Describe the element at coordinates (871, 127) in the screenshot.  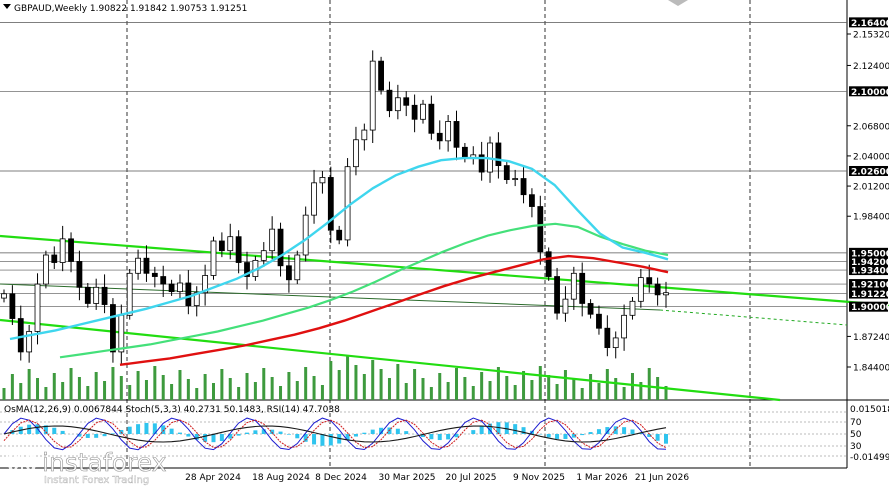
I see `price-label-2: 2.06800` at that location.